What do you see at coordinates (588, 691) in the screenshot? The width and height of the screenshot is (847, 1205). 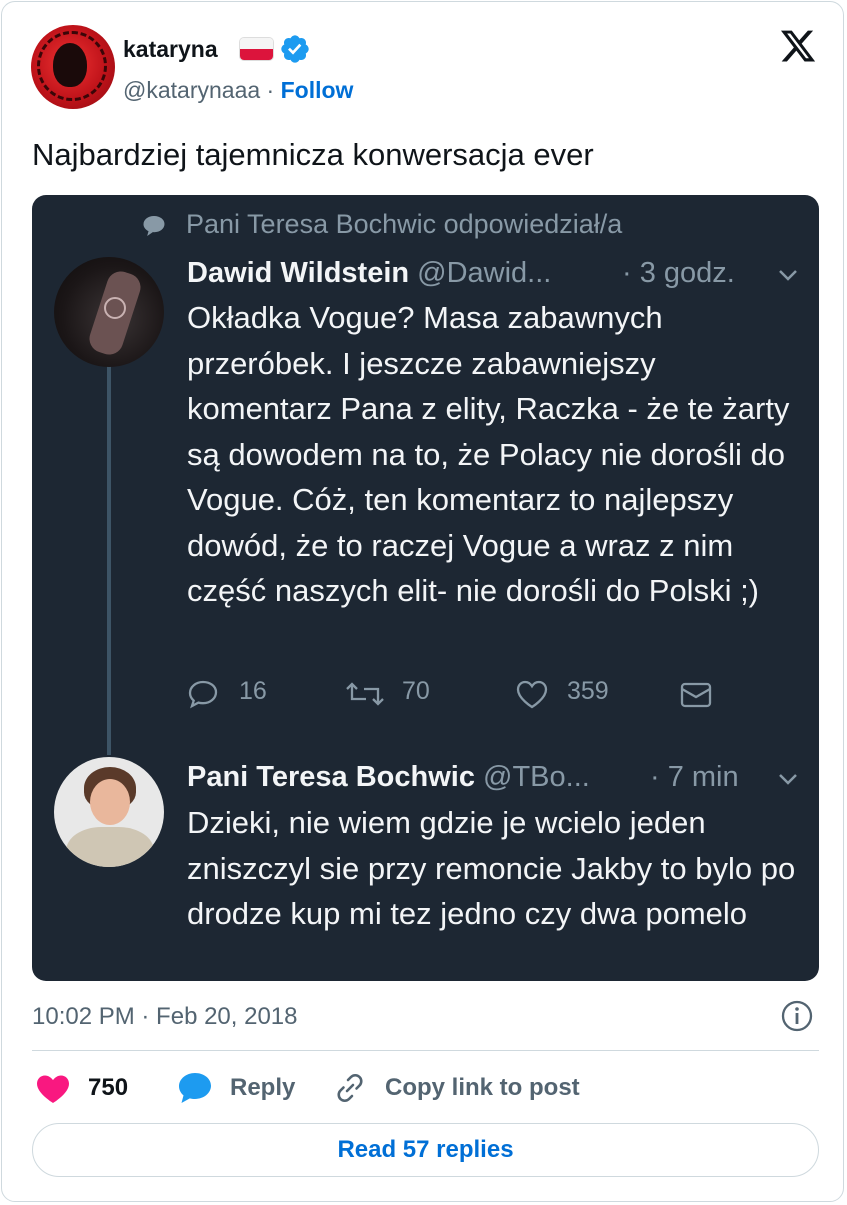 I see `tweet1-like-count: 359` at bounding box center [588, 691].